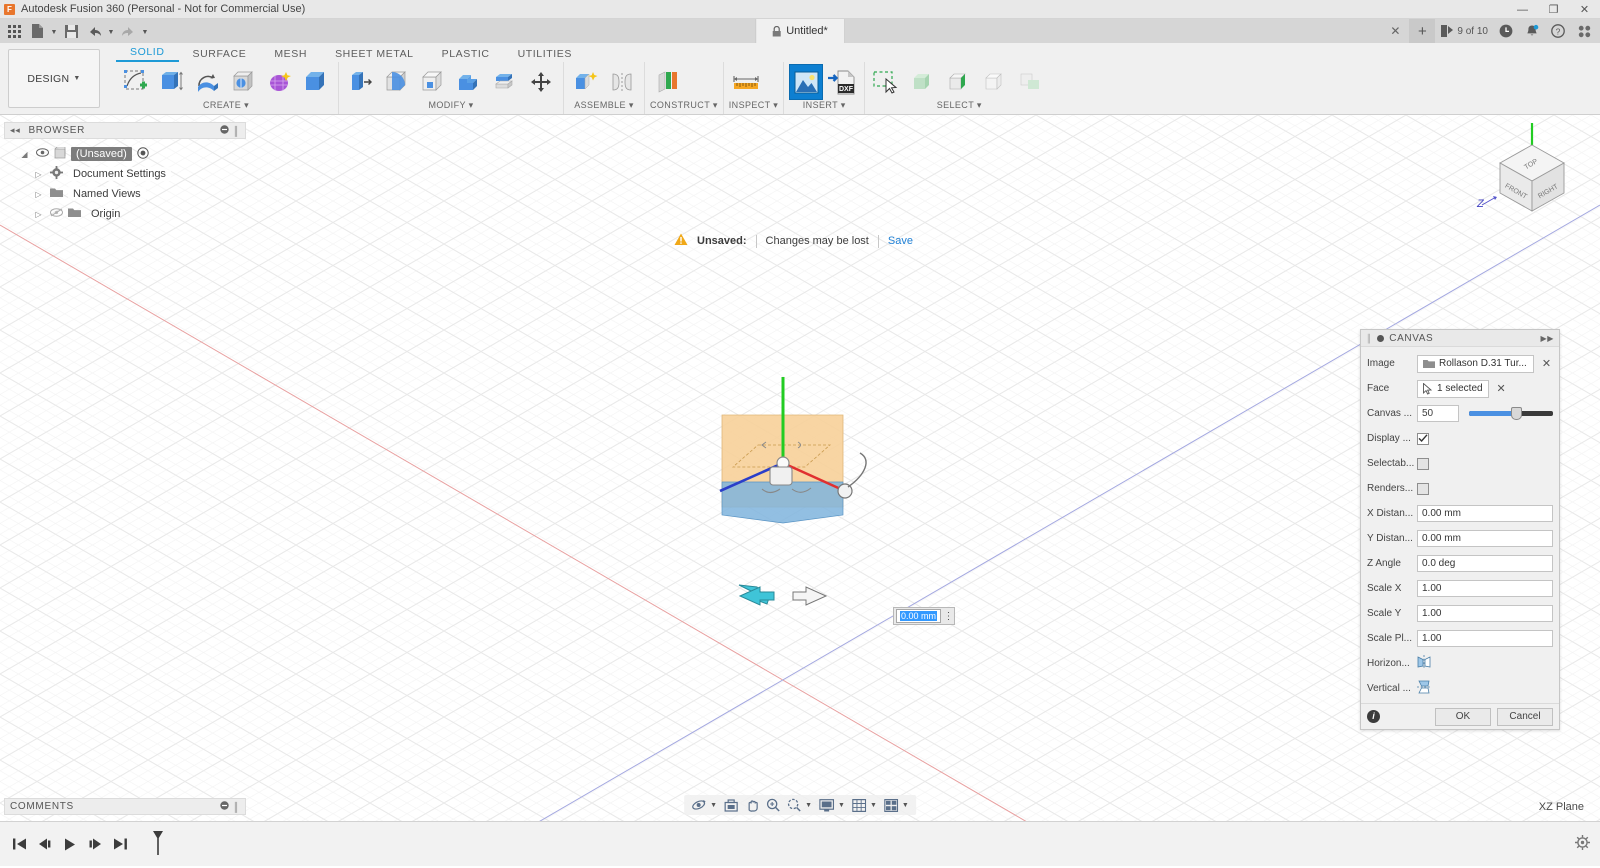  What do you see at coordinates (824, 107) in the screenshot?
I see `panel-insert-label: INSERT ▾` at bounding box center [824, 107].